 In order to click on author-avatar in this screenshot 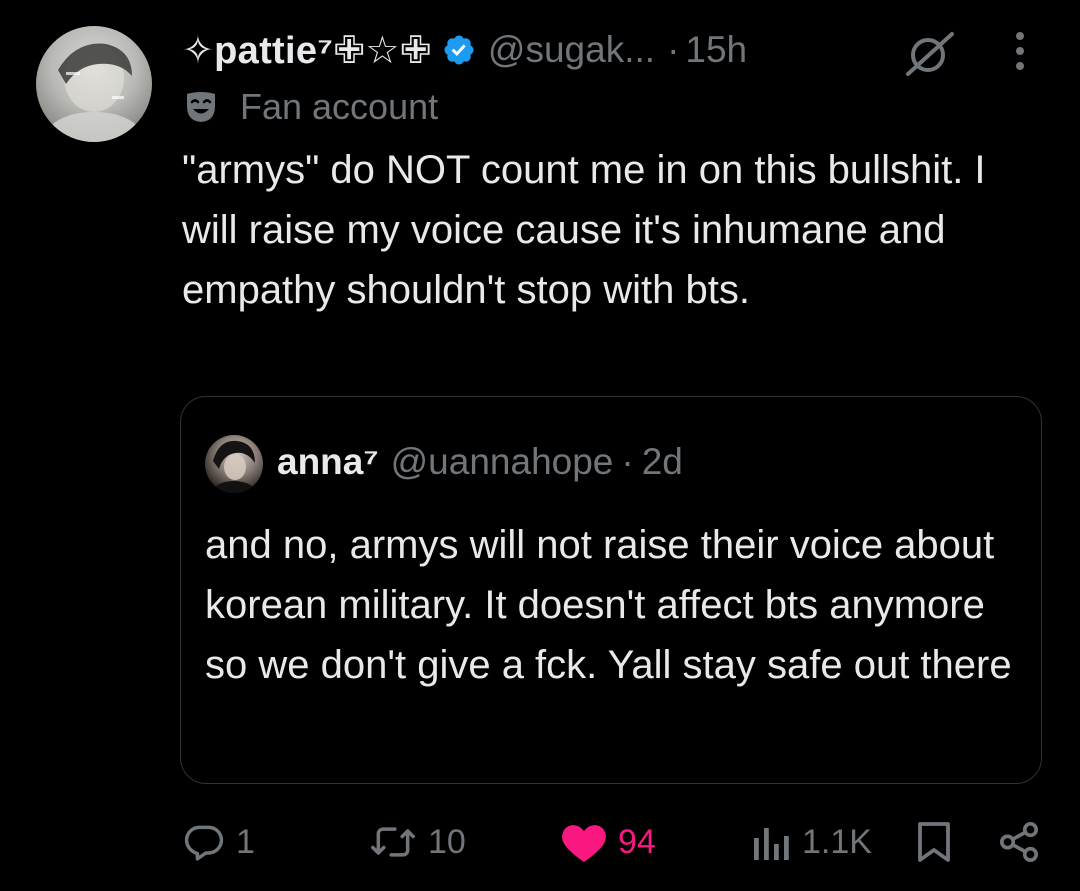, I will do `click(94, 84)`.